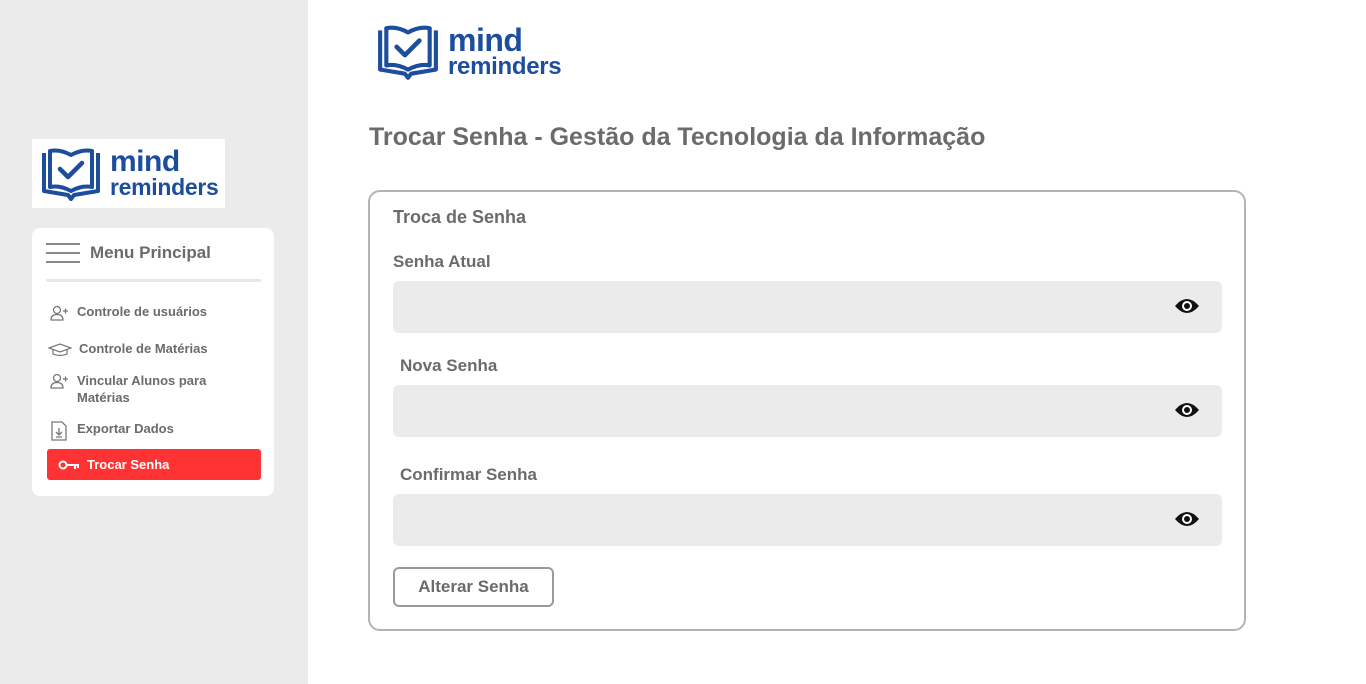 The height and width of the screenshot is (684, 1366). What do you see at coordinates (460, 217) in the screenshot?
I see `card-title: Troca de Senha` at bounding box center [460, 217].